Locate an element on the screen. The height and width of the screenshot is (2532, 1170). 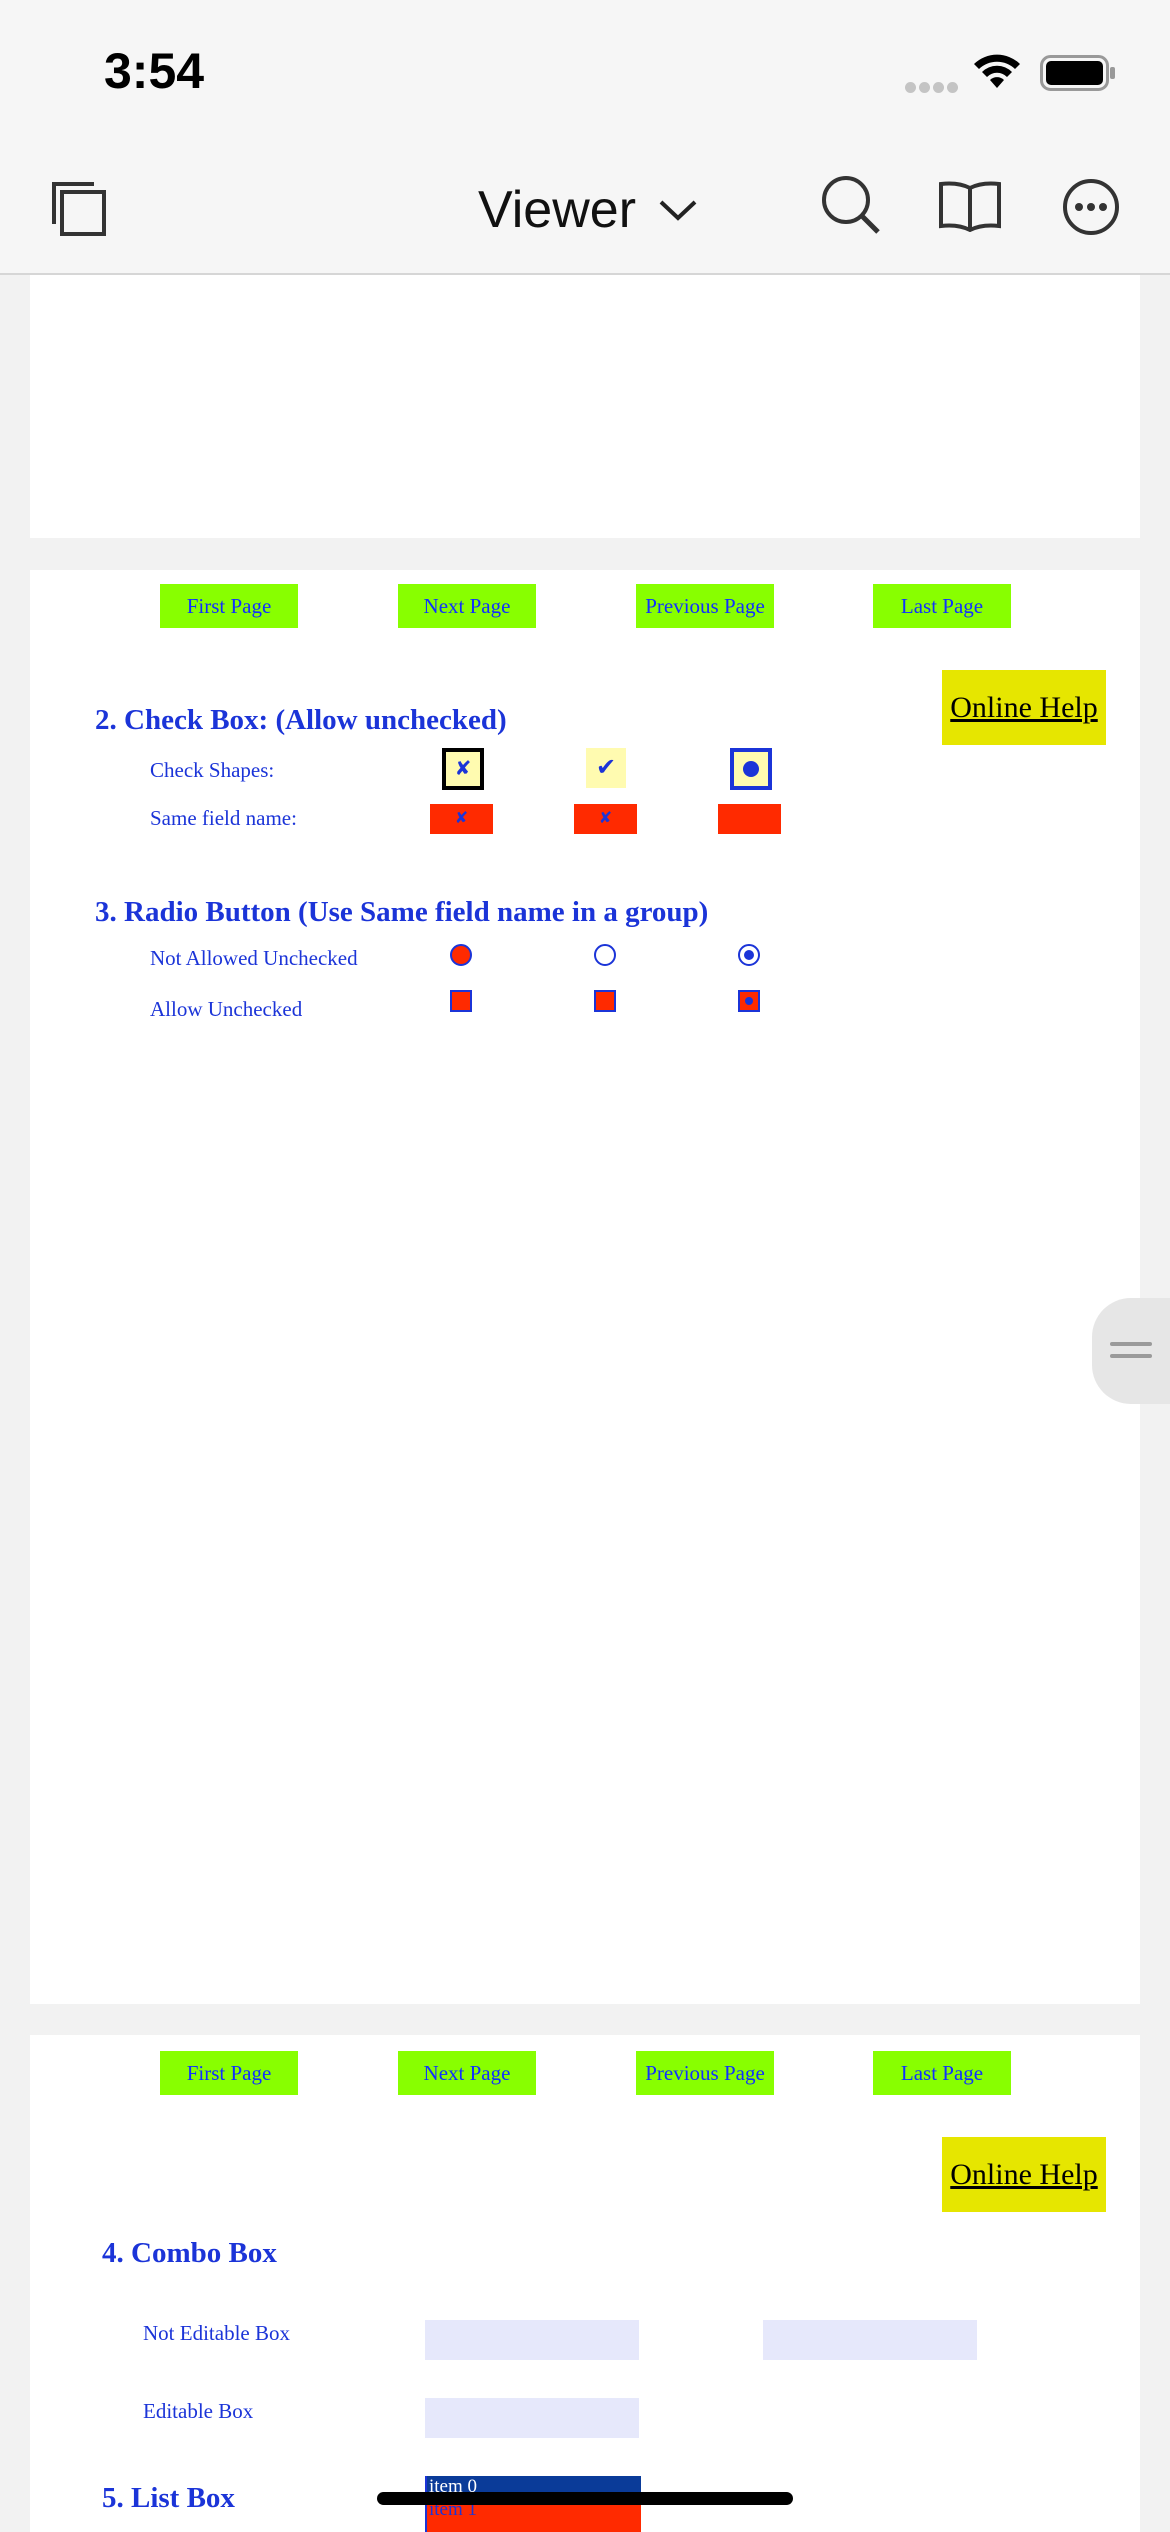
checkbox-tick: ✔ is located at coordinates (606, 768).